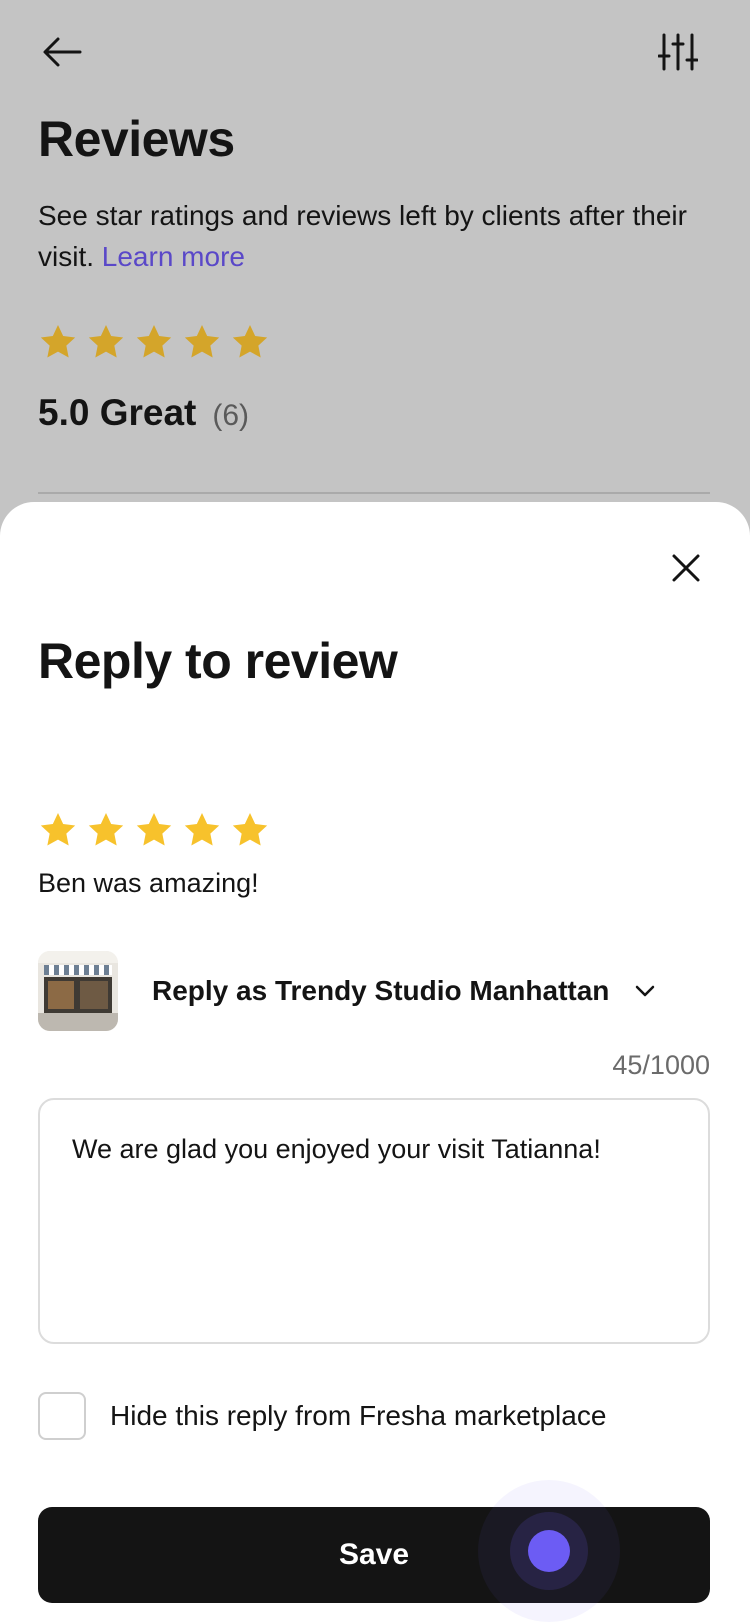 Image resolution: width=750 pixels, height=1624 pixels. What do you see at coordinates (218, 661) in the screenshot?
I see `sheet-title: Reply to review` at bounding box center [218, 661].